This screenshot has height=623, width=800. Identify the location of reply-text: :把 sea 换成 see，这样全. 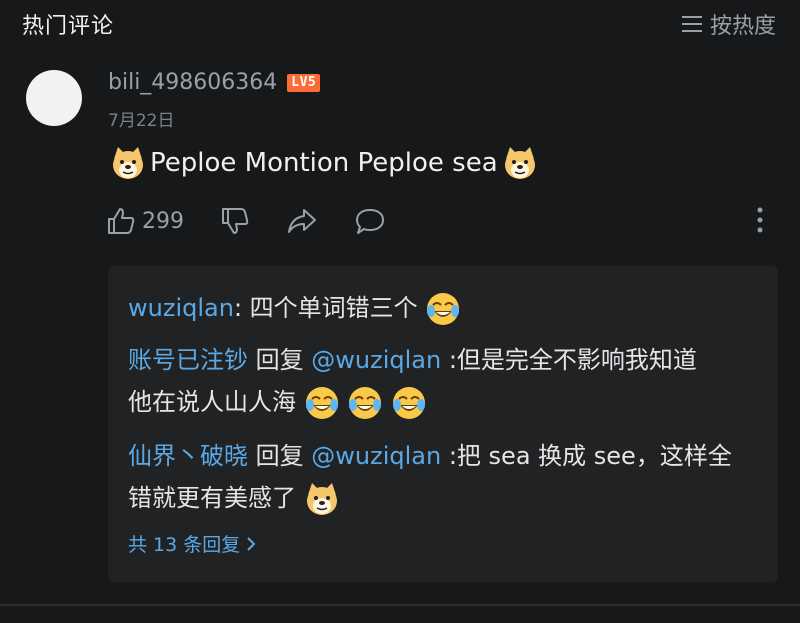
(586, 456).